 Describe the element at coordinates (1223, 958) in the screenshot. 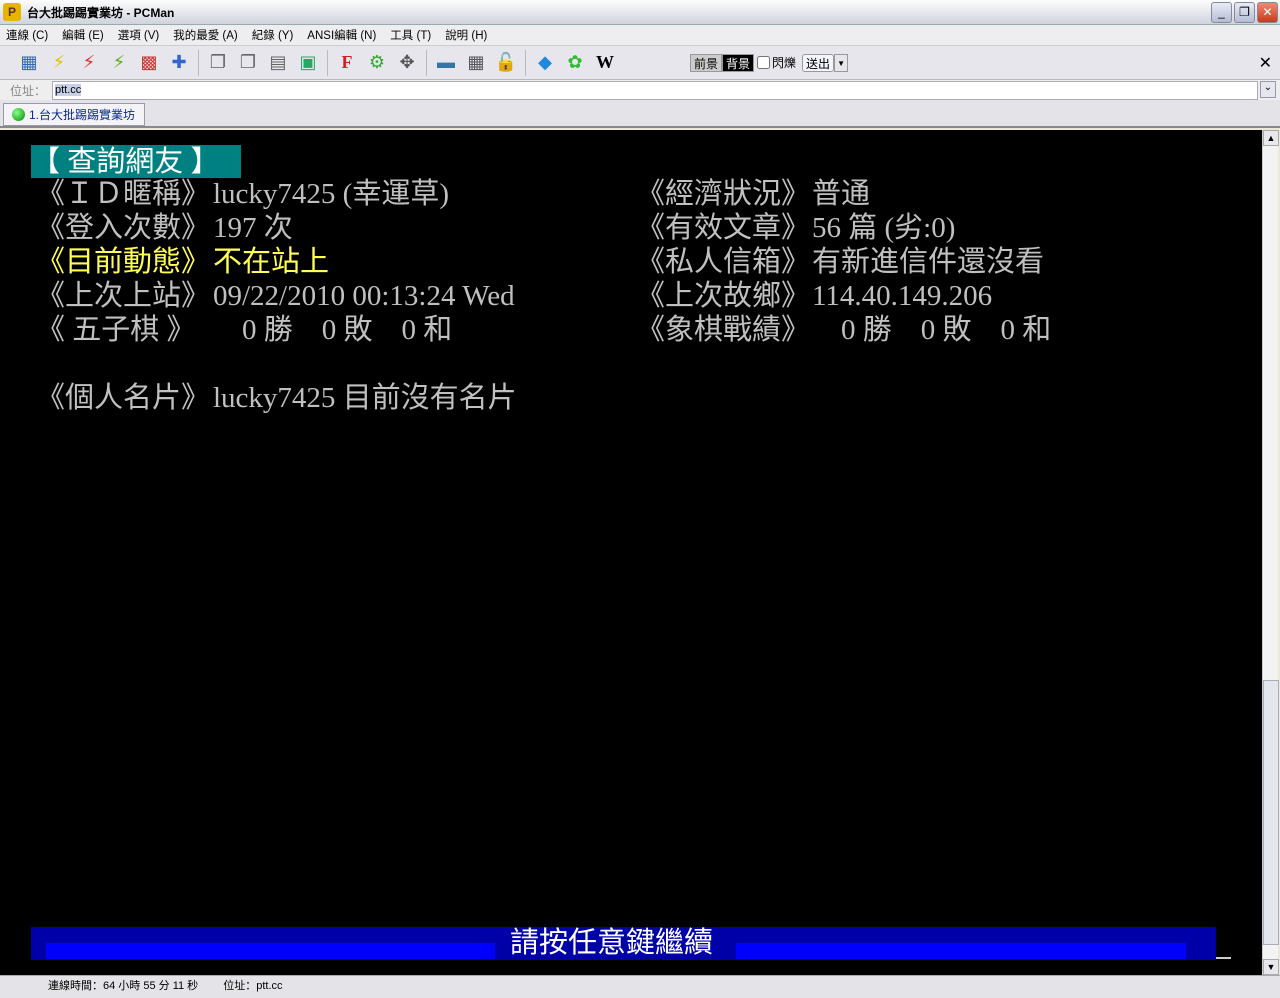

I see `cursor` at that location.